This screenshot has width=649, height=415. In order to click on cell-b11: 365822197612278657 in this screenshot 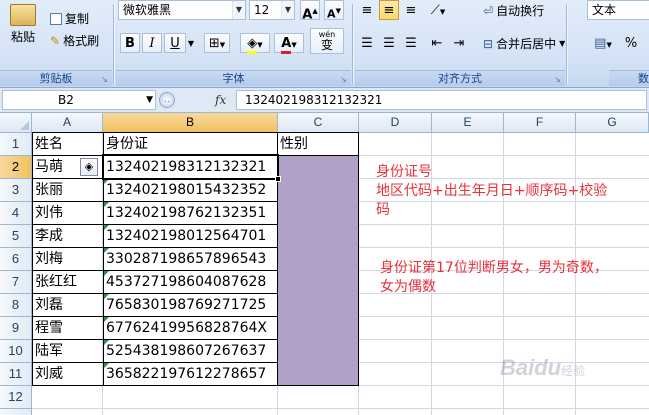, I will do `click(190, 374)`.